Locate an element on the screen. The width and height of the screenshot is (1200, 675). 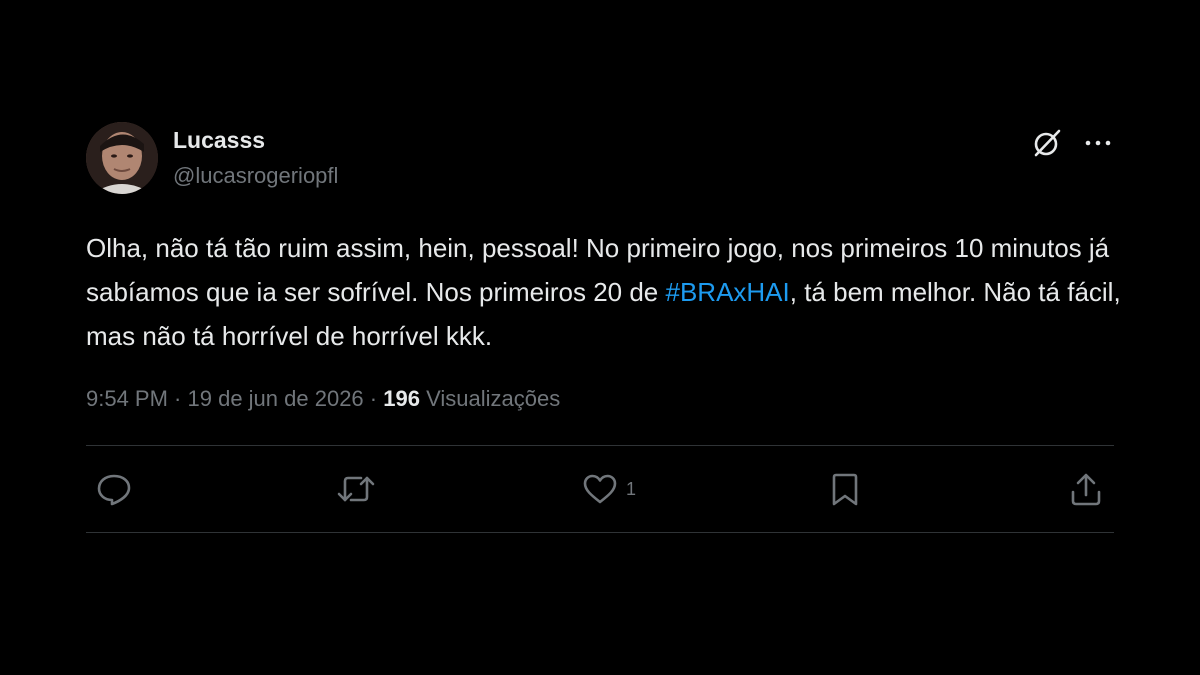
bookmark-button is located at coordinates (845, 490).